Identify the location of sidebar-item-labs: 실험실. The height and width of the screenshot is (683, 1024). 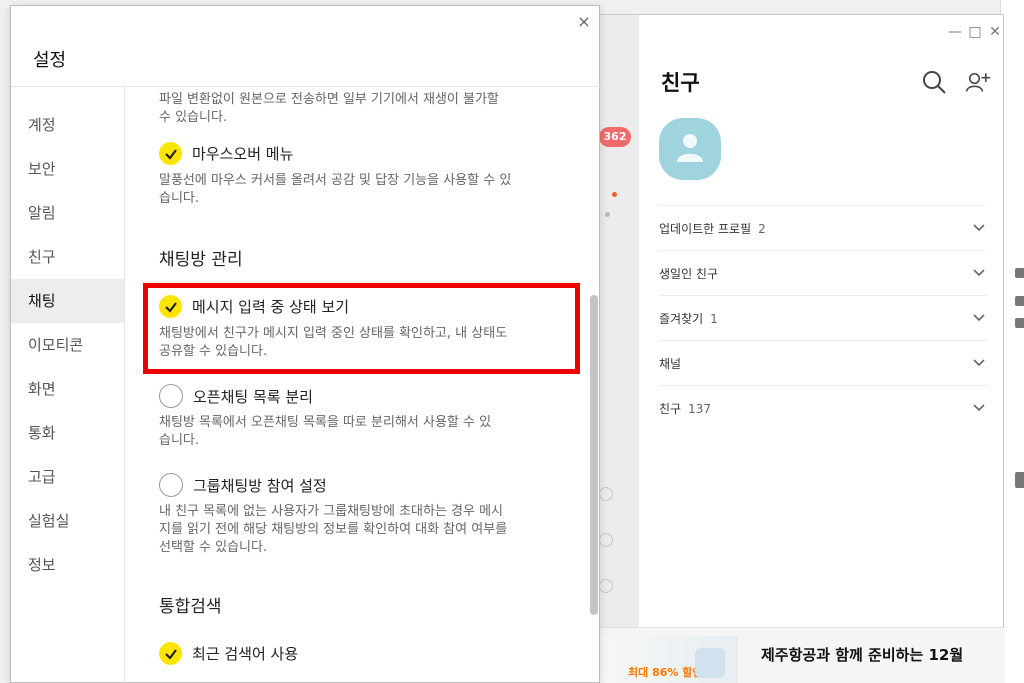
(67, 521).